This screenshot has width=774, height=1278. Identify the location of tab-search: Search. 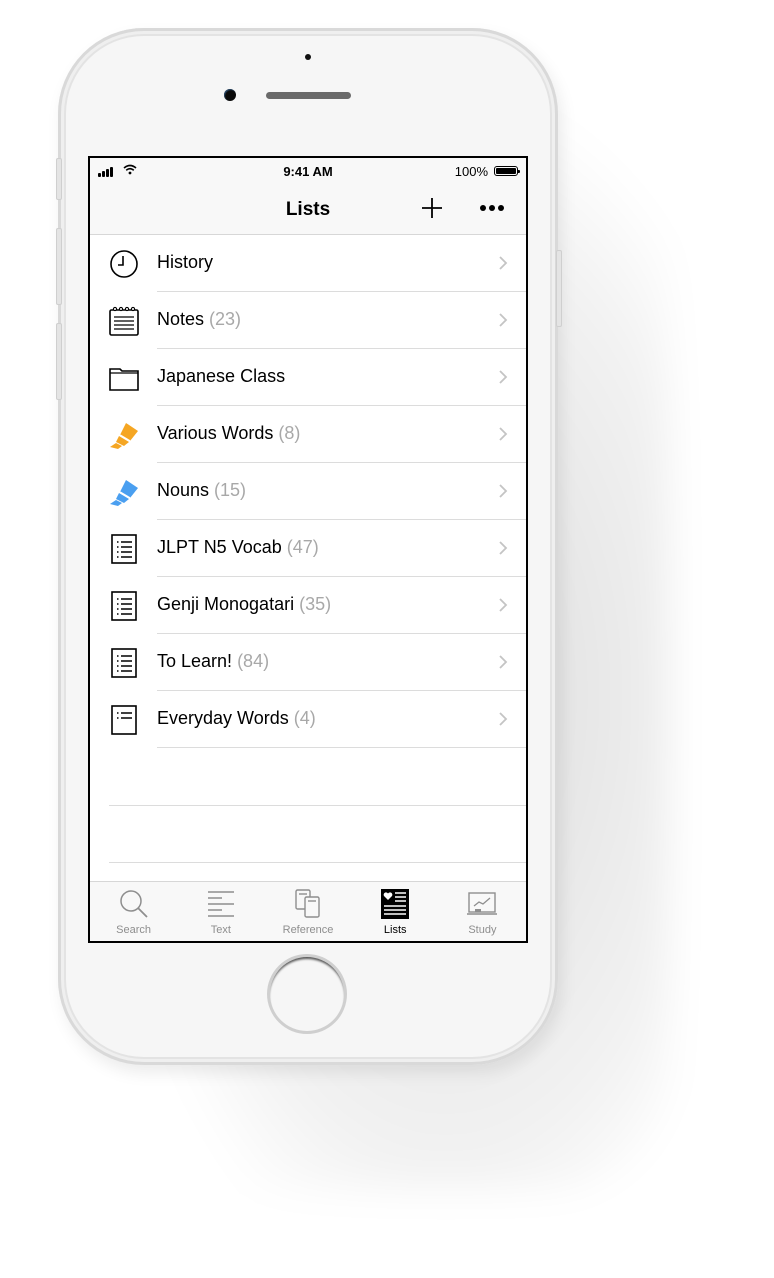
(133, 911).